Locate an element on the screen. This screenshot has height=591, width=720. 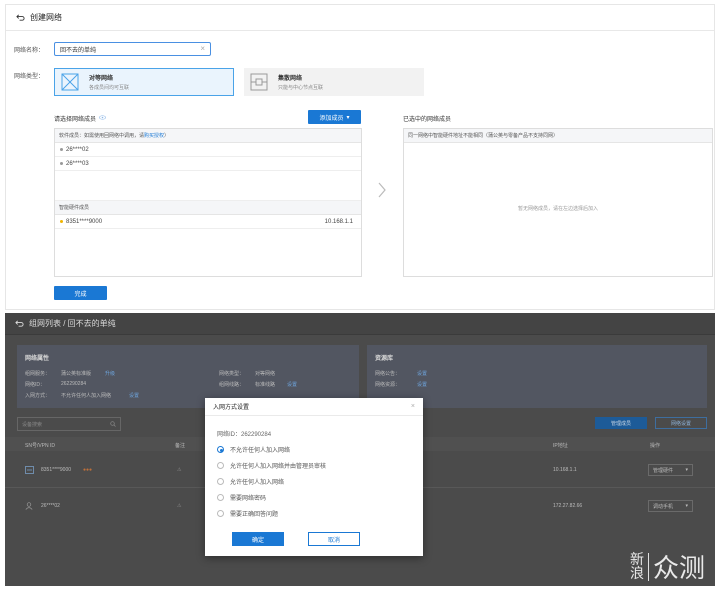
search-placeholder: 设备搜索 is located at coordinates (32, 424).